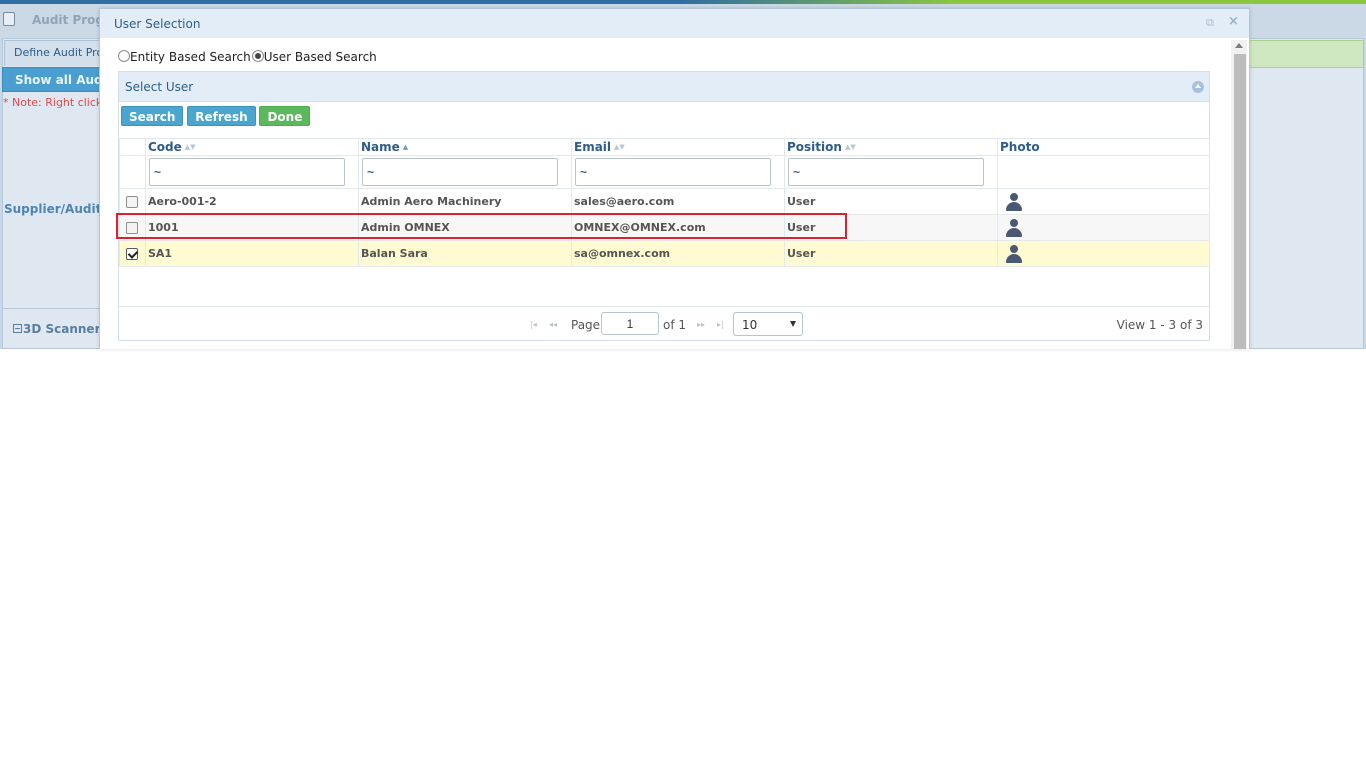 The width and height of the screenshot is (1366, 768). I want to click on dialog-scrollbar, so click(1239, 194).